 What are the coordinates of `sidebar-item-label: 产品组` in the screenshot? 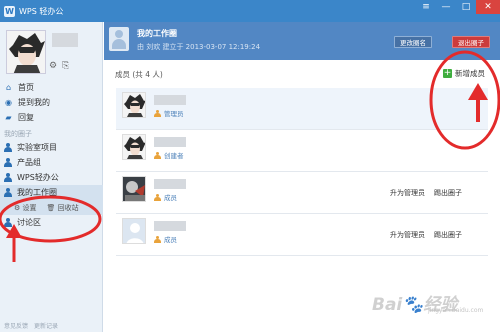 It's located at (29, 162).